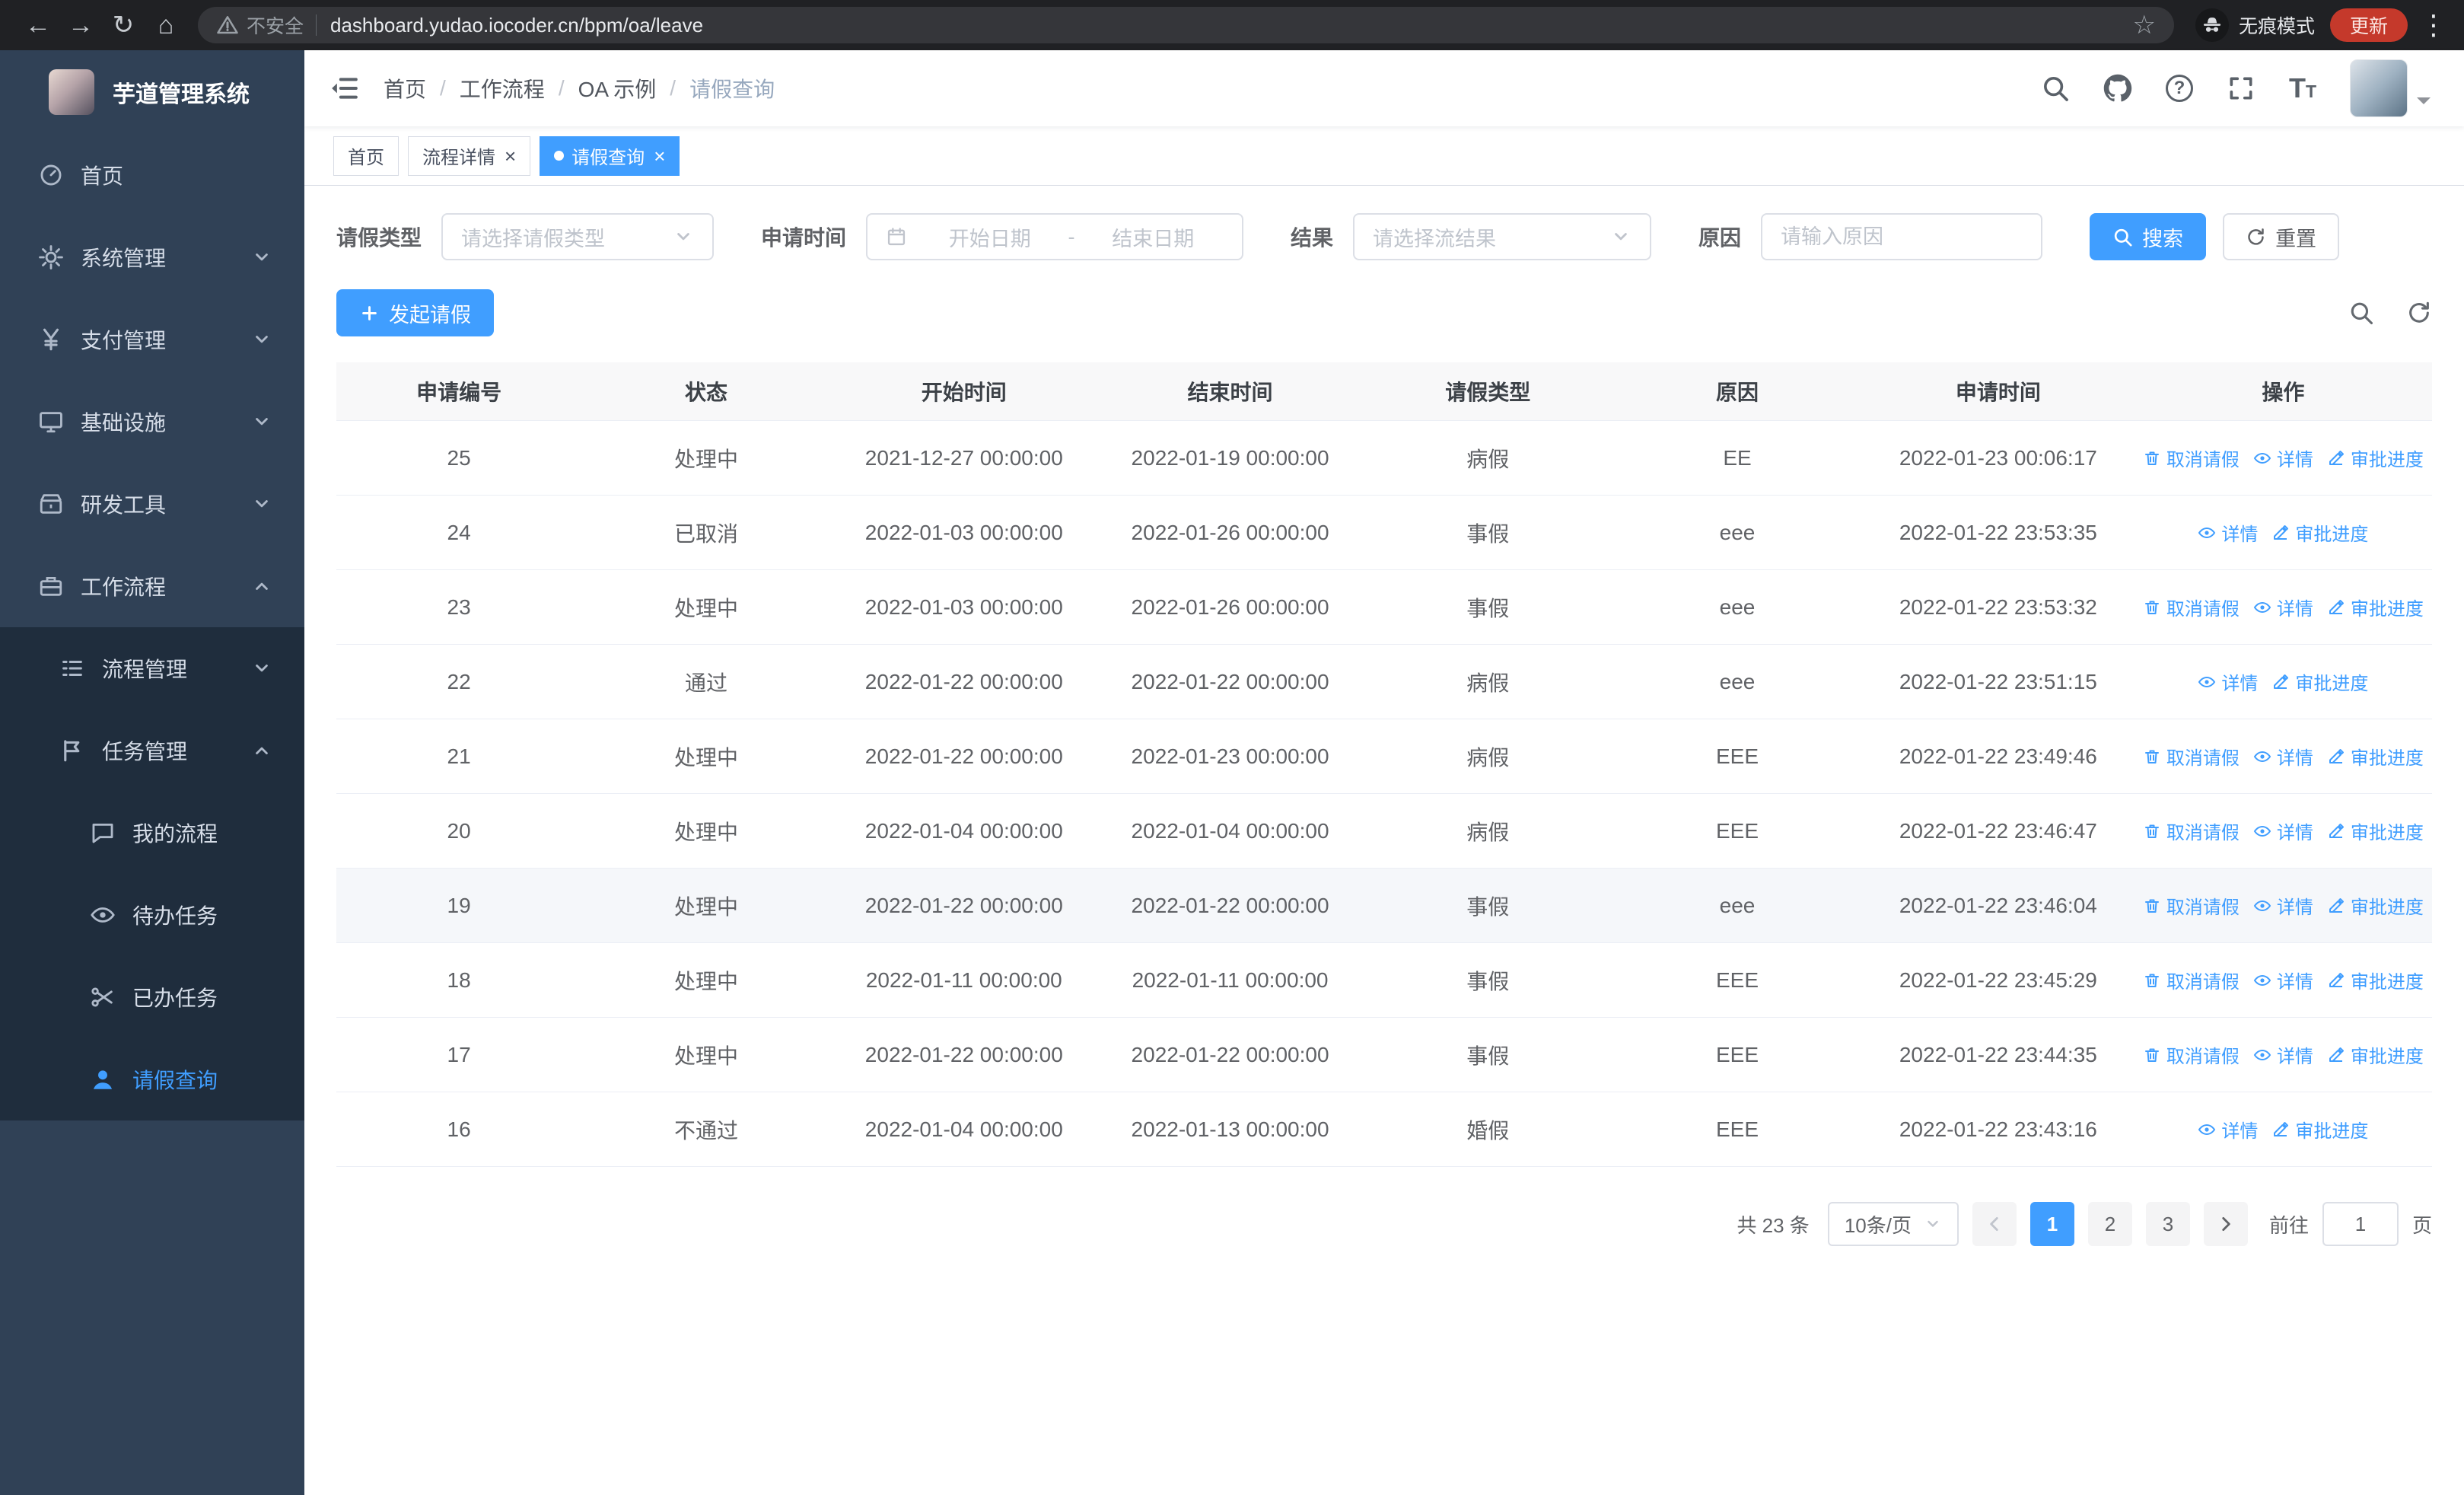 The height and width of the screenshot is (1495, 2464). What do you see at coordinates (152, 504) in the screenshot?
I see `sidebar-item-4: 研发工具` at bounding box center [152, 504].